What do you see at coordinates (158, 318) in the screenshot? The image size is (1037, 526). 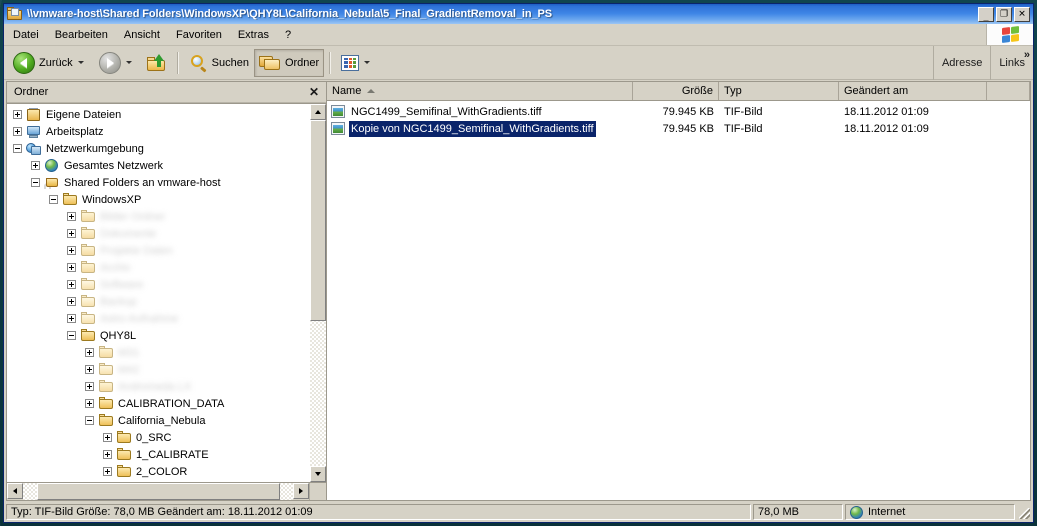 I see `tree-item: Astro Aufnahme` at bounding box center [158, 318].